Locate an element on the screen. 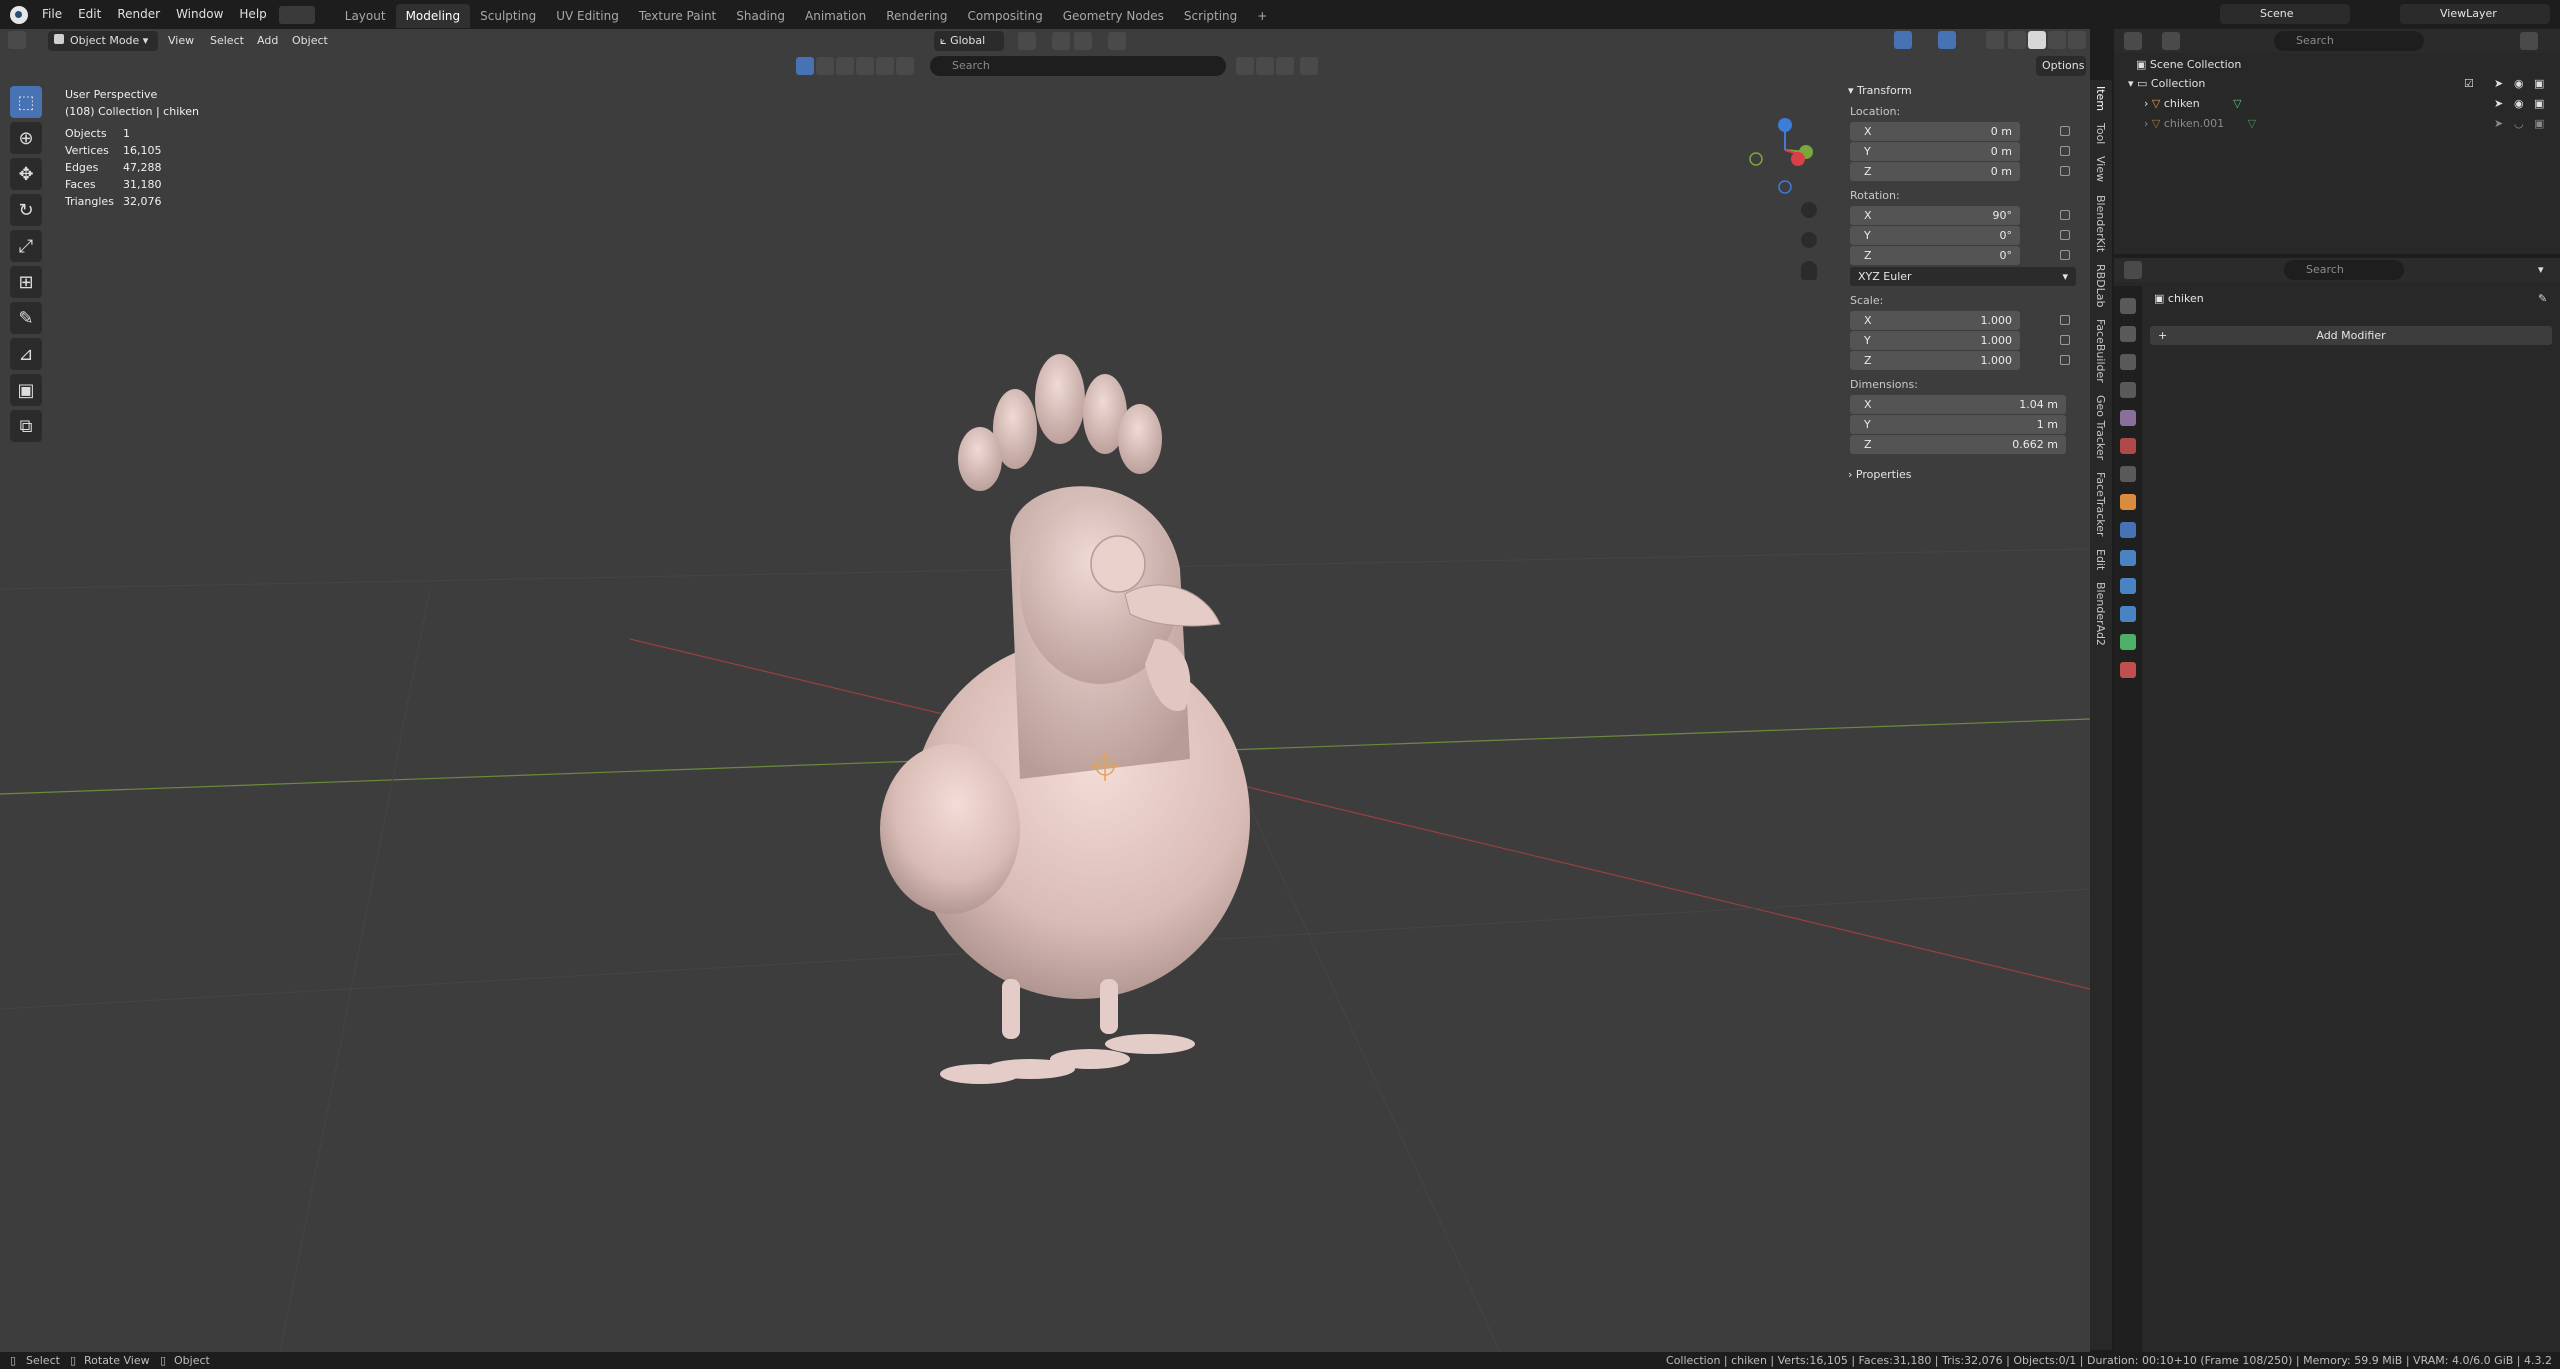 This screenshot has height=1369, width=2560. scale-x-field: X 1.000 is located at coordinates (1960, 320).